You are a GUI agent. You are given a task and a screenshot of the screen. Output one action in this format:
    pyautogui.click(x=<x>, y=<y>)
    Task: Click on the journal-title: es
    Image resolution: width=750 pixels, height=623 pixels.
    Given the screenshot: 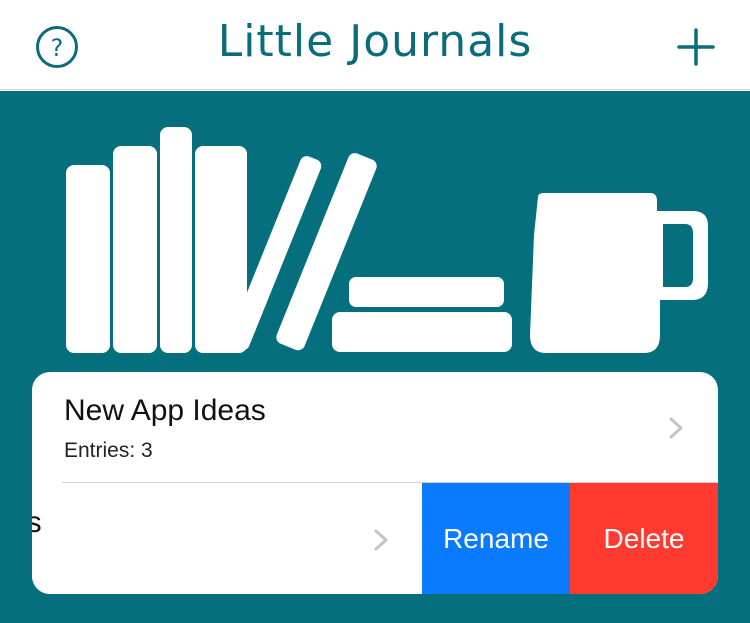 What is the action you would take?
    pyautogui.click(x=37, y=522)
    